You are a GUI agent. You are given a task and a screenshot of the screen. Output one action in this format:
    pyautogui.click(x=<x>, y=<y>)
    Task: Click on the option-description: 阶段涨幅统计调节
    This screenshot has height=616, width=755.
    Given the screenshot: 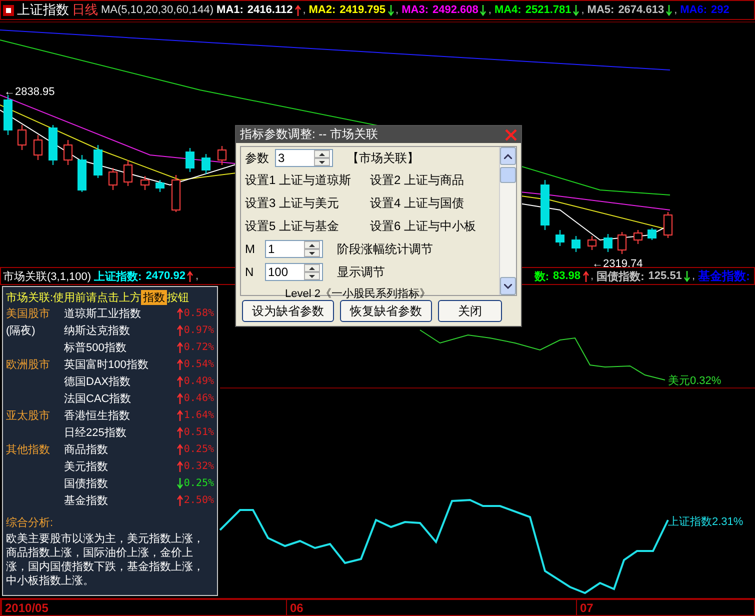 What is the action you would take?
    pyautogui.click(x=385, y=249)
    